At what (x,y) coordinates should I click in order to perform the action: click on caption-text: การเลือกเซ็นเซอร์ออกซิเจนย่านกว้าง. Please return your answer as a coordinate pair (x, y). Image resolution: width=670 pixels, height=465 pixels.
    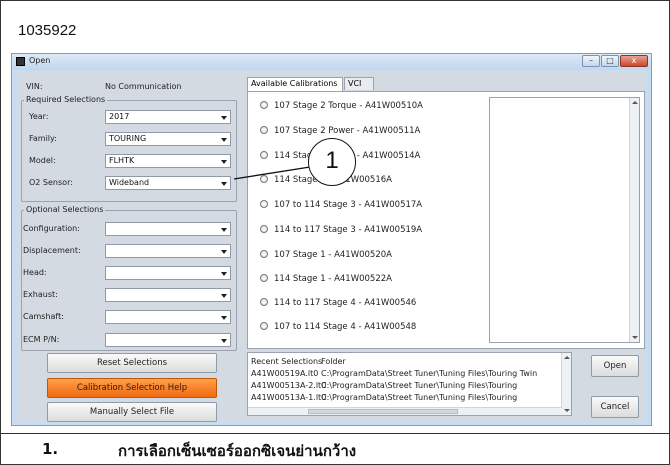
    Looking at the image, I should click on (237, 451).